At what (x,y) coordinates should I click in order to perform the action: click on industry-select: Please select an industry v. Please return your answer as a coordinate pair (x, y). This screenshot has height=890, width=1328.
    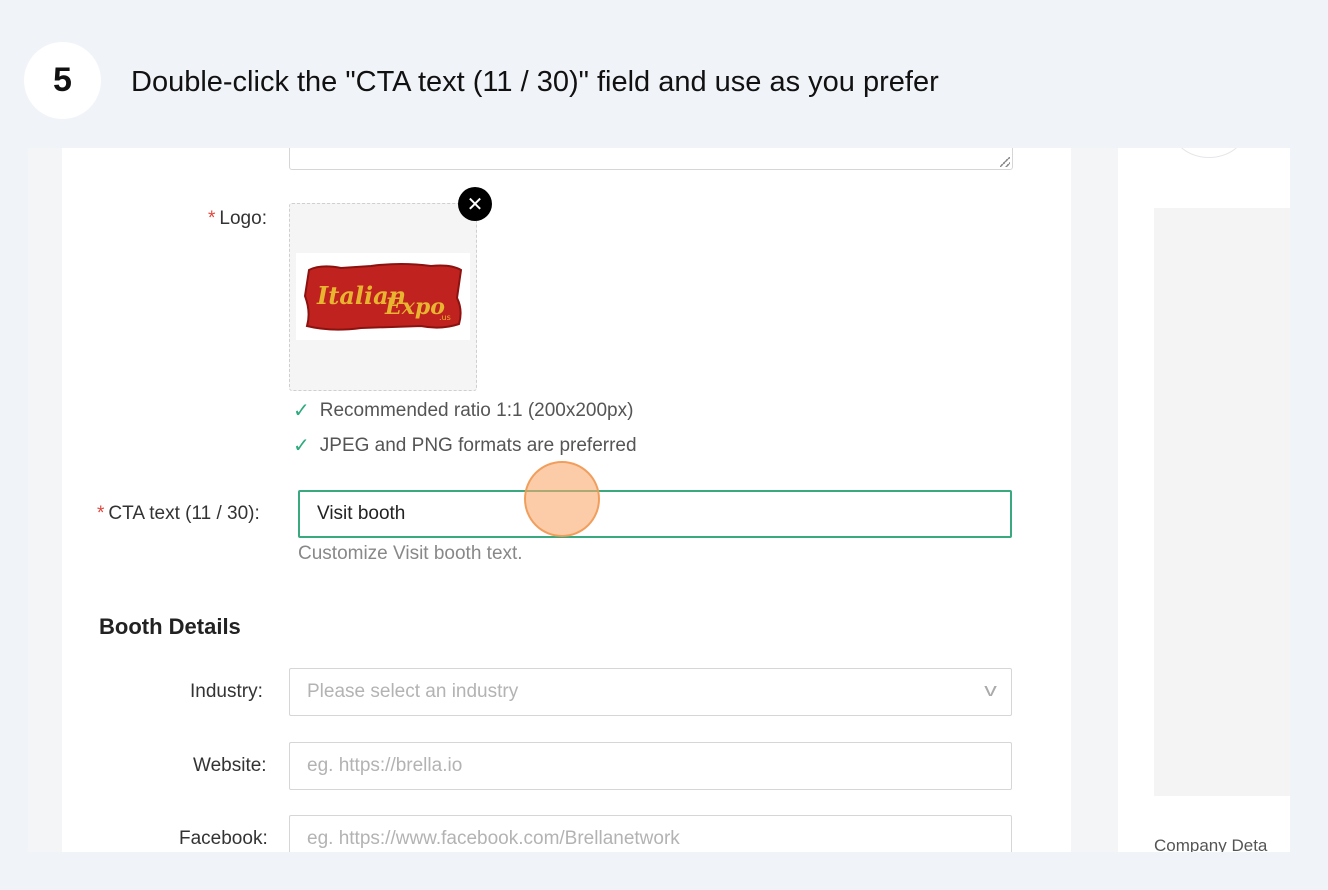
    Looking at the image, I should click on (650, 692).